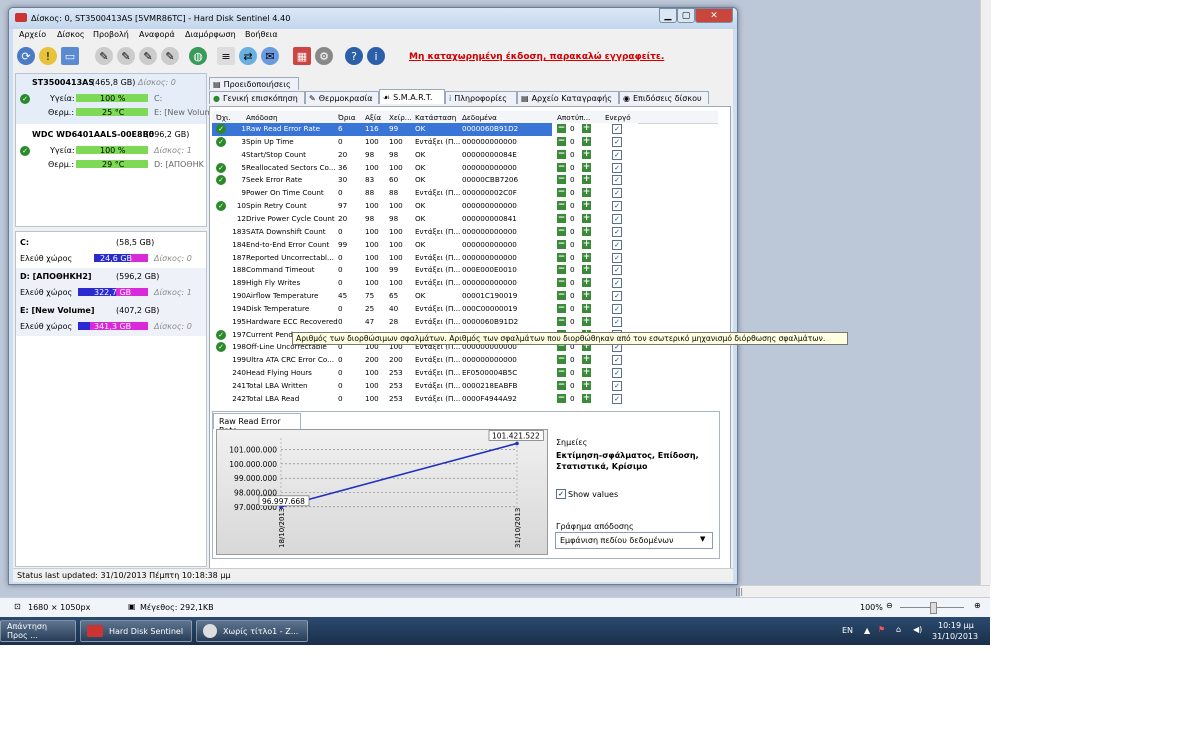  What do you see at coordinates (111, 34) in the screenshot?
I see `menu-view: Προβολή` at bounding box center [111, 34].